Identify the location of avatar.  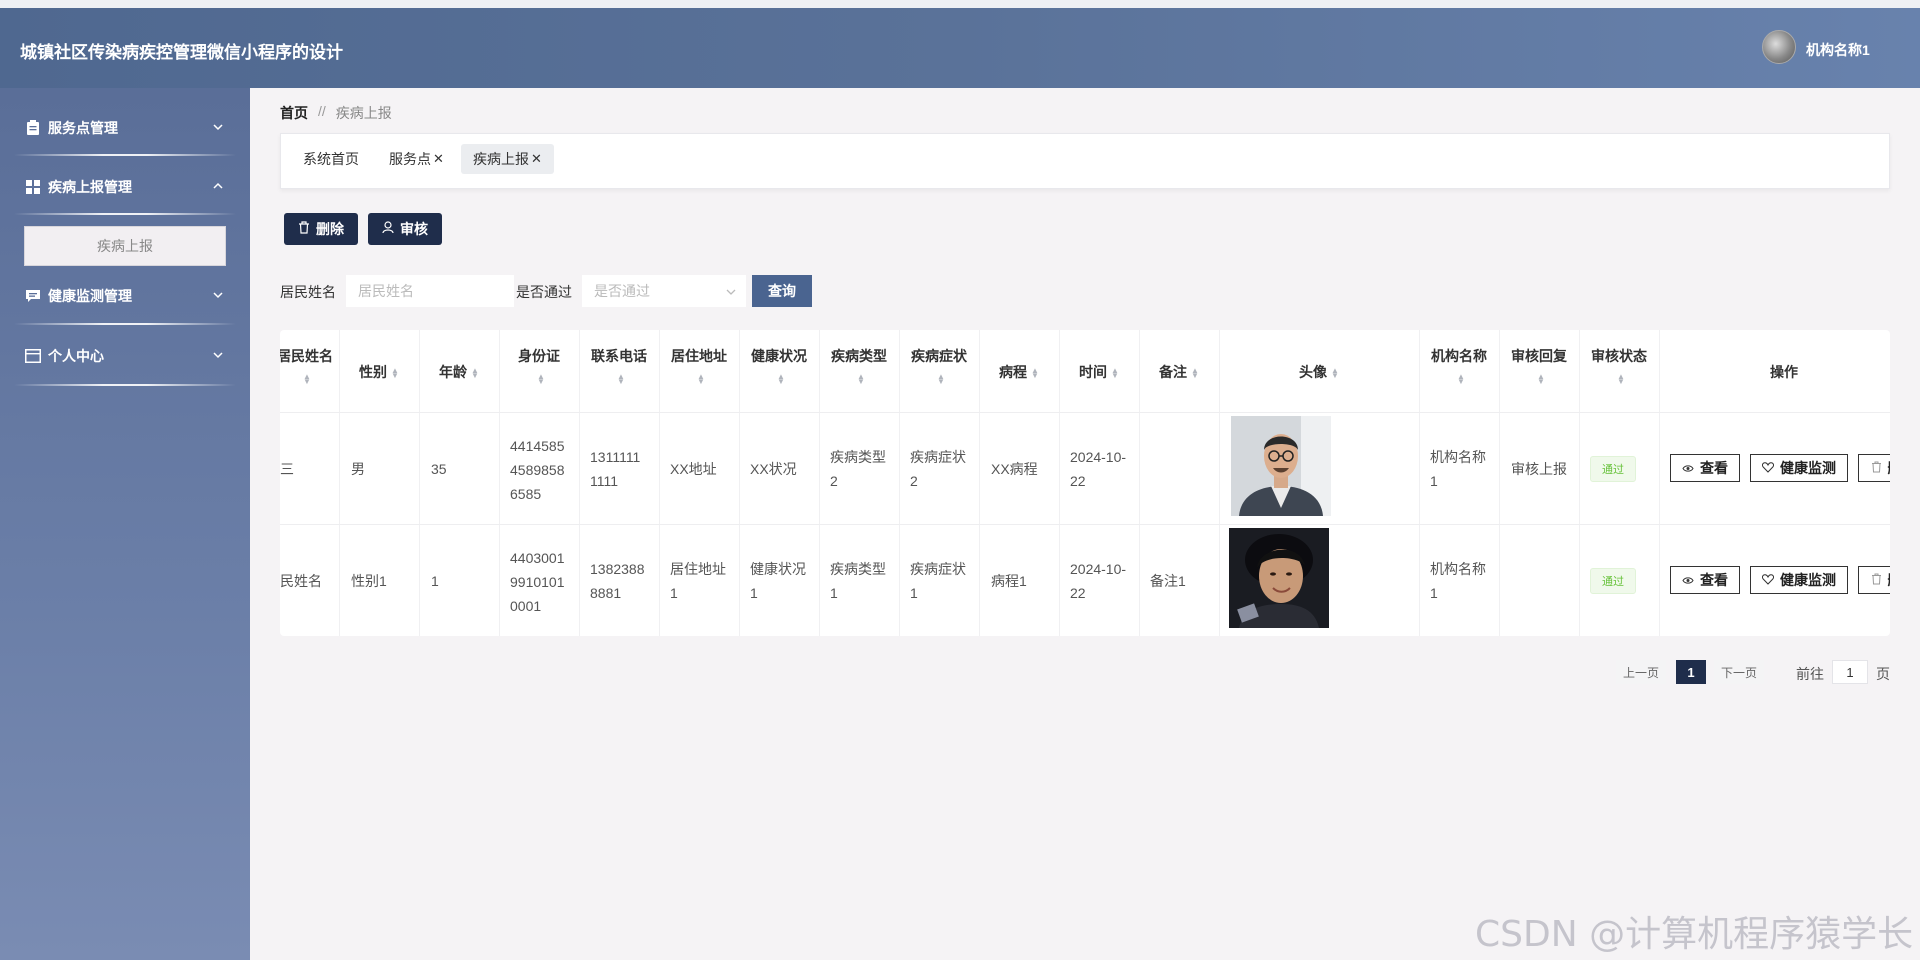
(1779, 47).